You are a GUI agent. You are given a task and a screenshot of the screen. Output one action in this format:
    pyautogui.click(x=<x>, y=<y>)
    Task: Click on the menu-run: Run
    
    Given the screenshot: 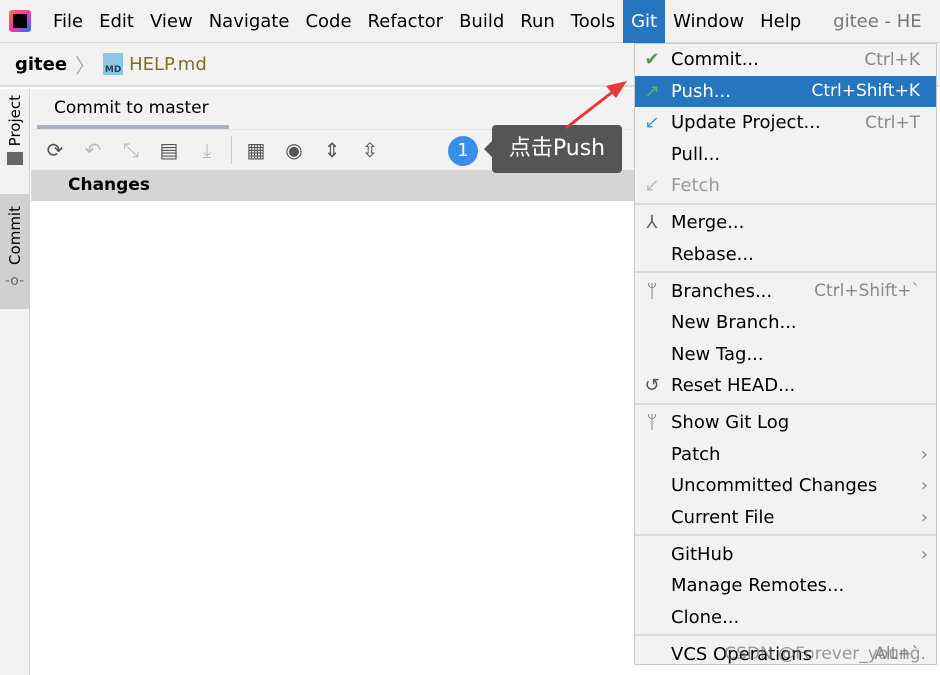 What is the action you would take?
    pyautogui.click(x=537, y=21)
    